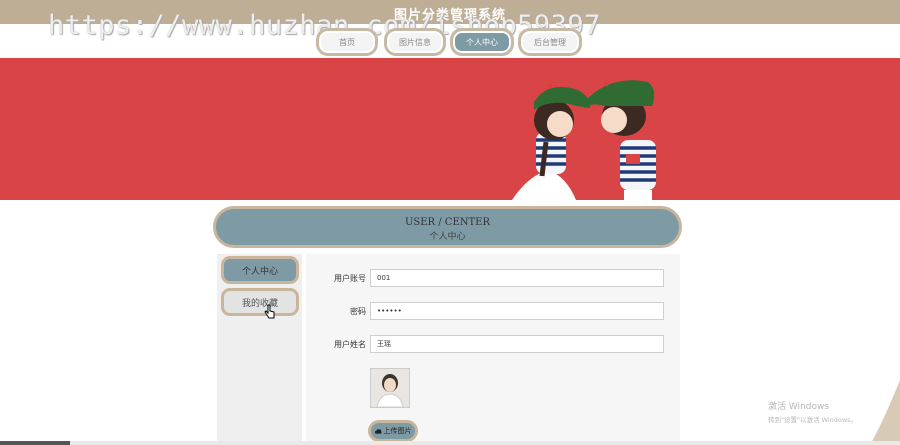 This screenshot has width=900, height=445. I want to click on section-title-zh: 个人中心, so click(447, 237).